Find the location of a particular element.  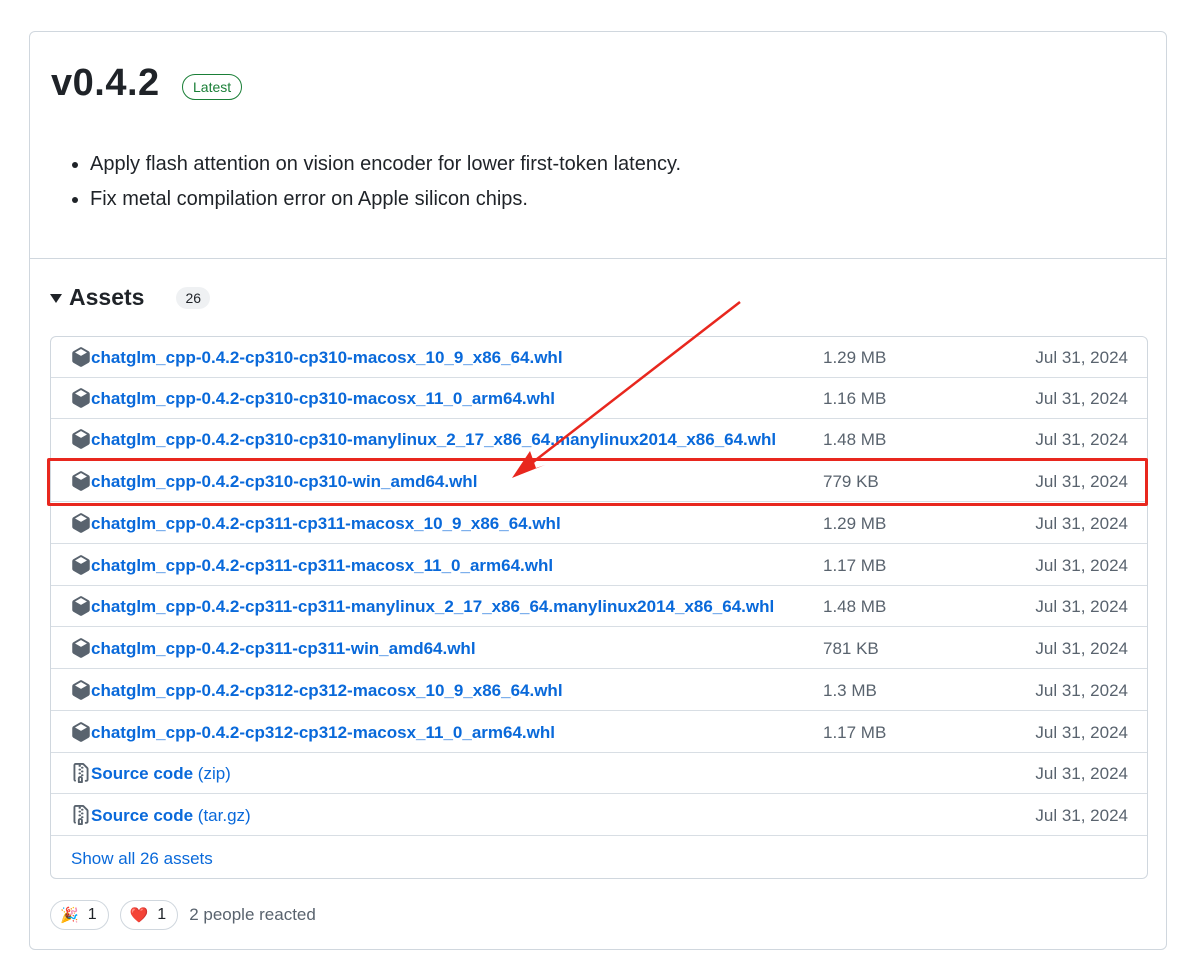

show-all-assets-link: Show all 26 assets is located at coordinates (142, 859).